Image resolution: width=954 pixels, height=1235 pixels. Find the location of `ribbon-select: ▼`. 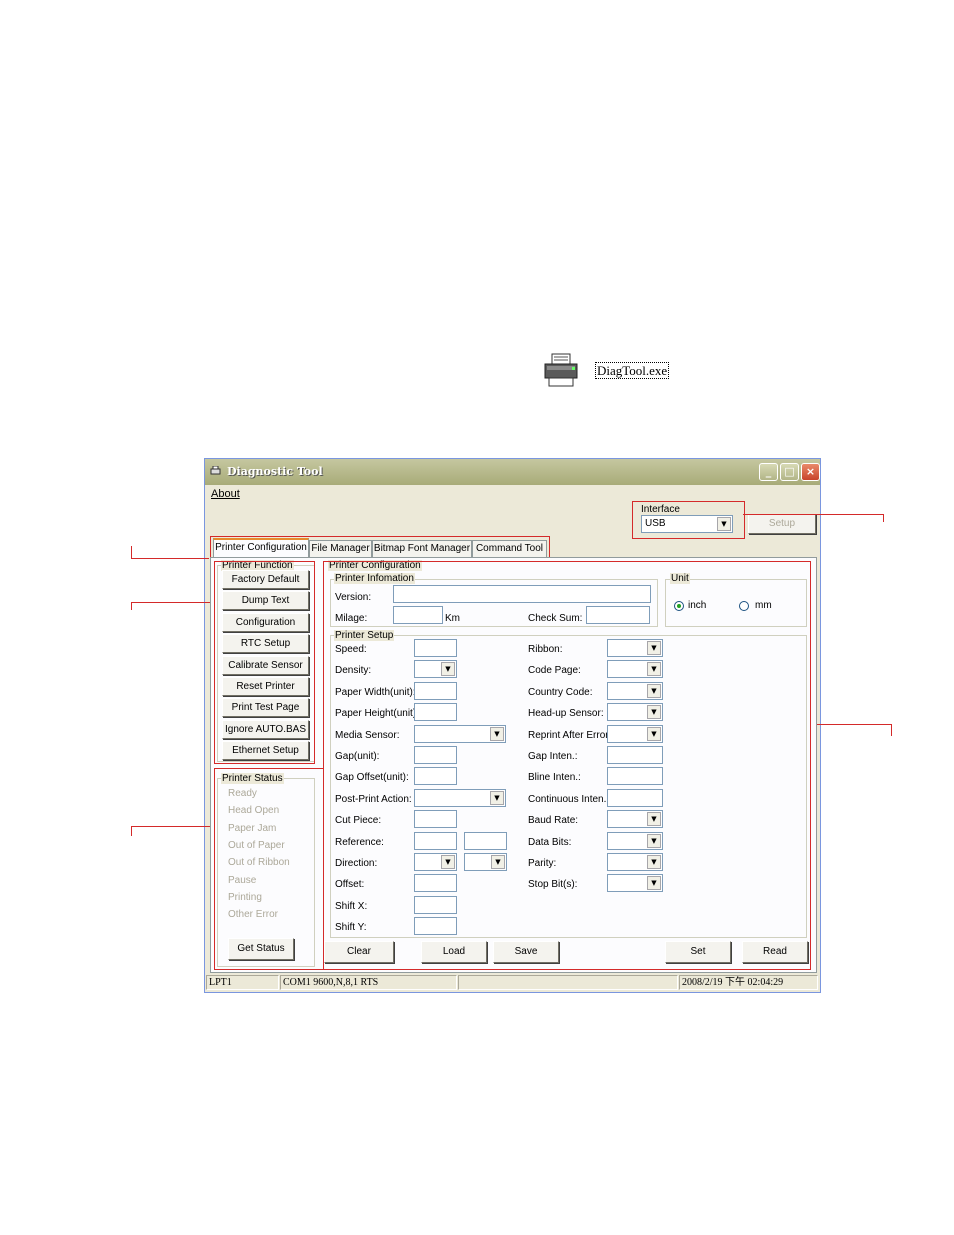

ribbon-select: ▼ is located at coordinates (635, 648).